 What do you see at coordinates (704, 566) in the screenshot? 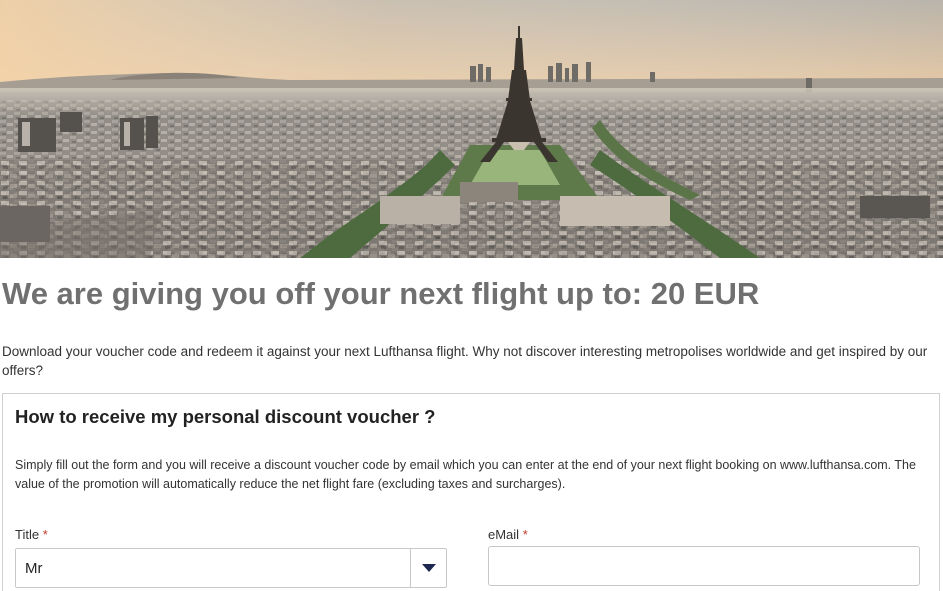
I see `email-input` at bounding box center [704, 566].